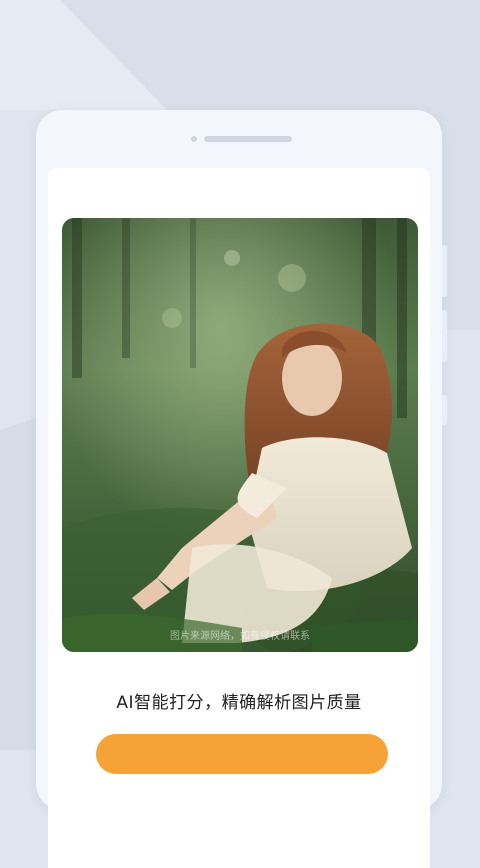 The height and width of the screenshot is (868, 480). Describe the element at coordinates (242, 754) in the screenshot. I see `start-scoring-button` at that location.